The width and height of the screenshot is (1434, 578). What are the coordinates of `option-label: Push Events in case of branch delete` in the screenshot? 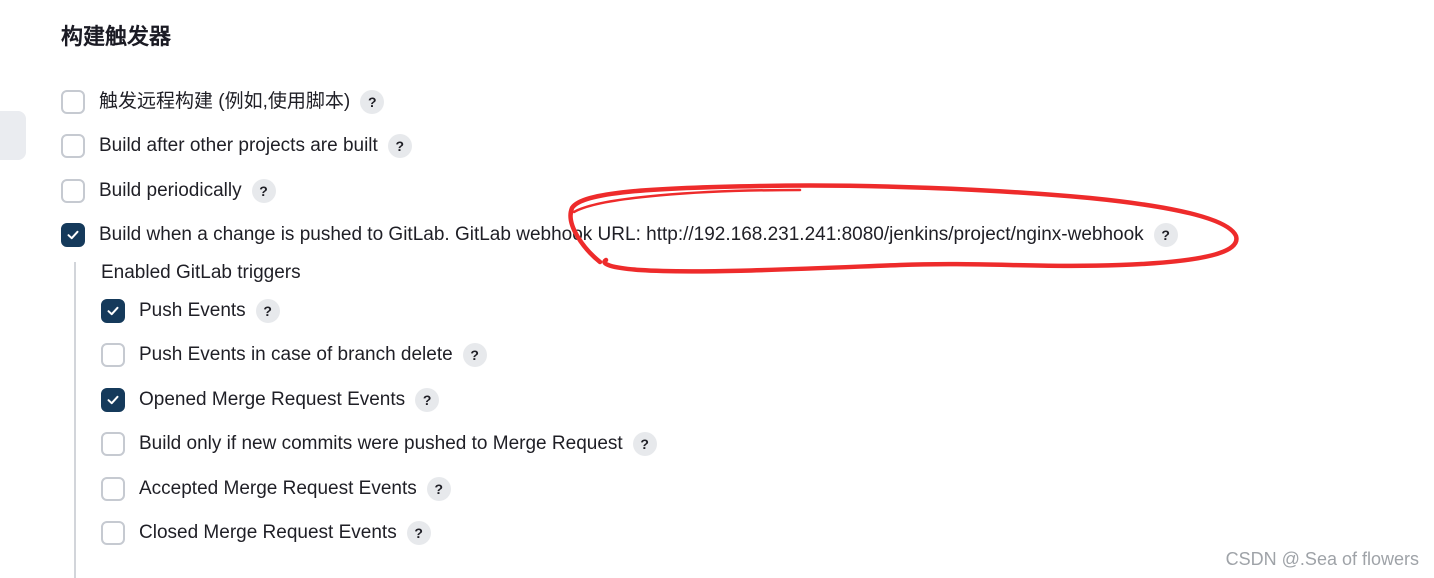 It's located at (296, 354).